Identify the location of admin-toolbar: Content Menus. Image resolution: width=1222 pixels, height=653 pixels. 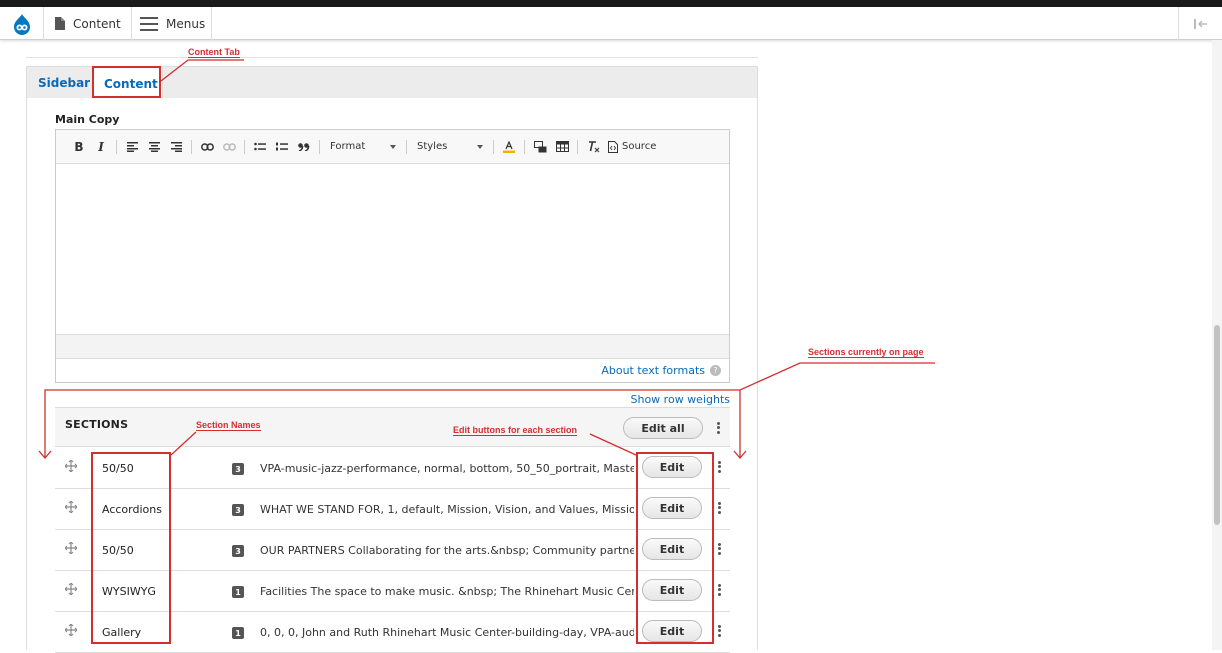
(611, 23).